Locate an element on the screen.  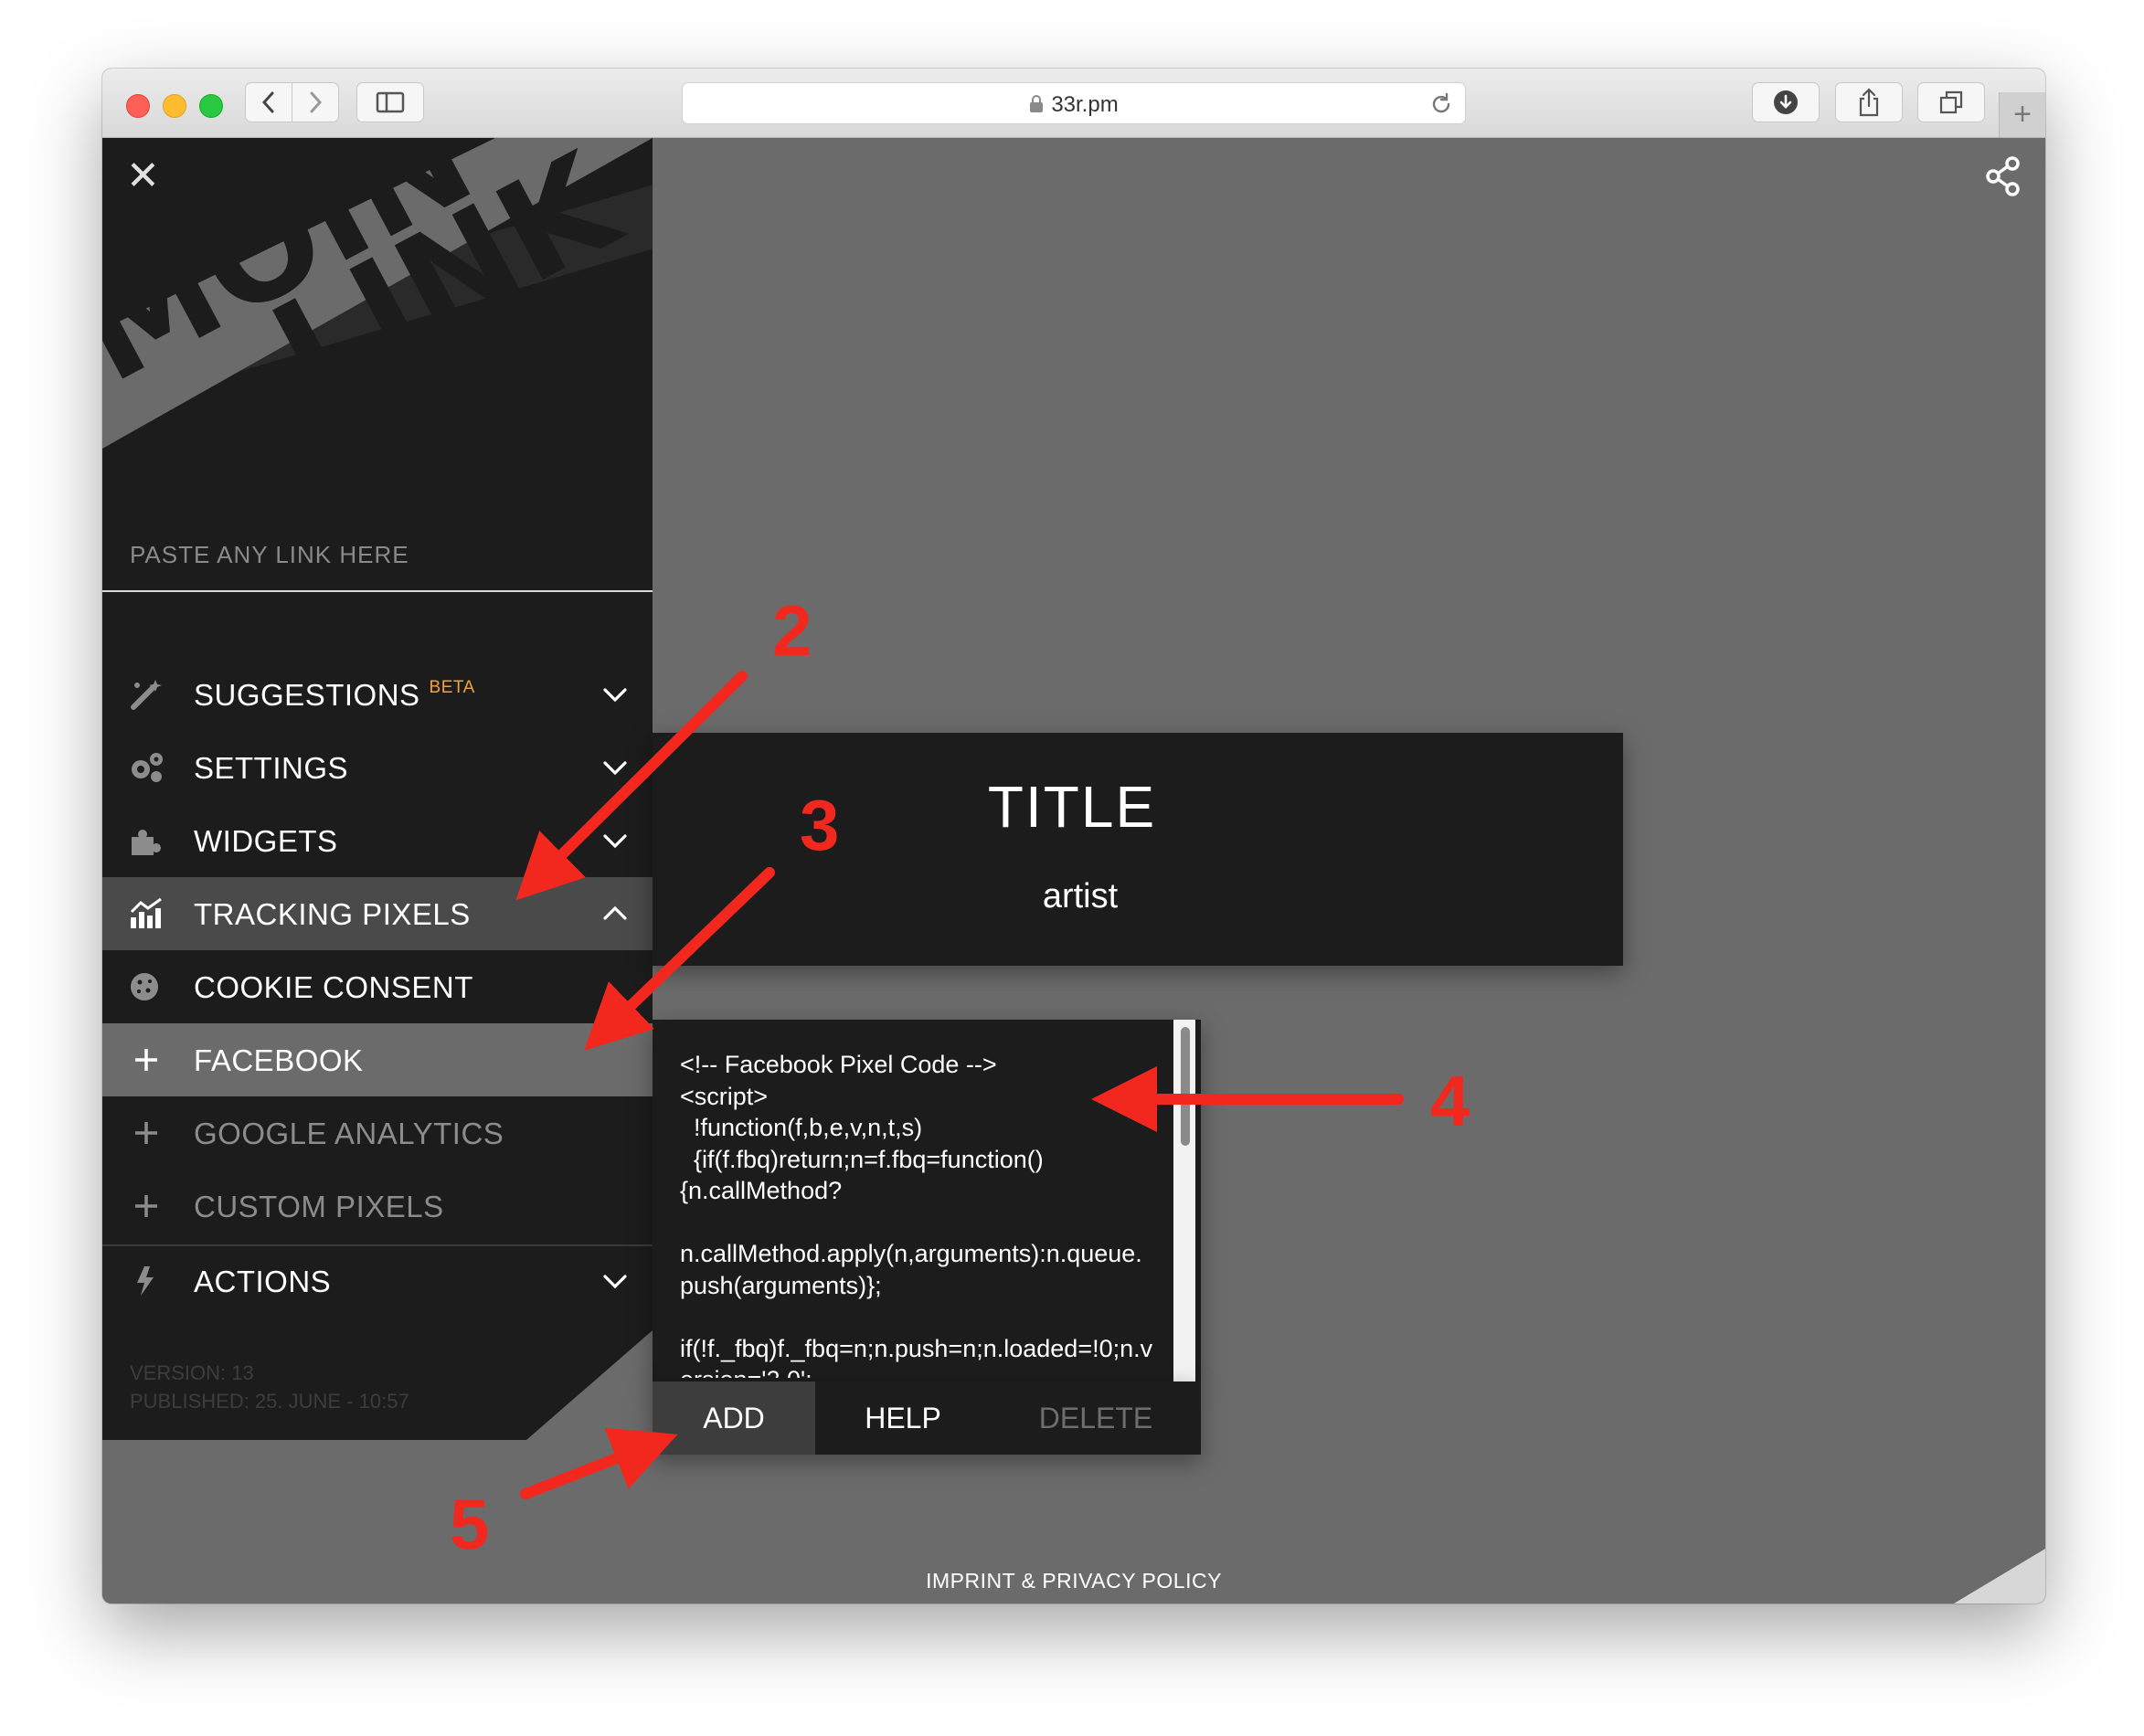
menu-item-google-analytics: GOOGLE ANALYTICS is located at coordinates (377, 1133).